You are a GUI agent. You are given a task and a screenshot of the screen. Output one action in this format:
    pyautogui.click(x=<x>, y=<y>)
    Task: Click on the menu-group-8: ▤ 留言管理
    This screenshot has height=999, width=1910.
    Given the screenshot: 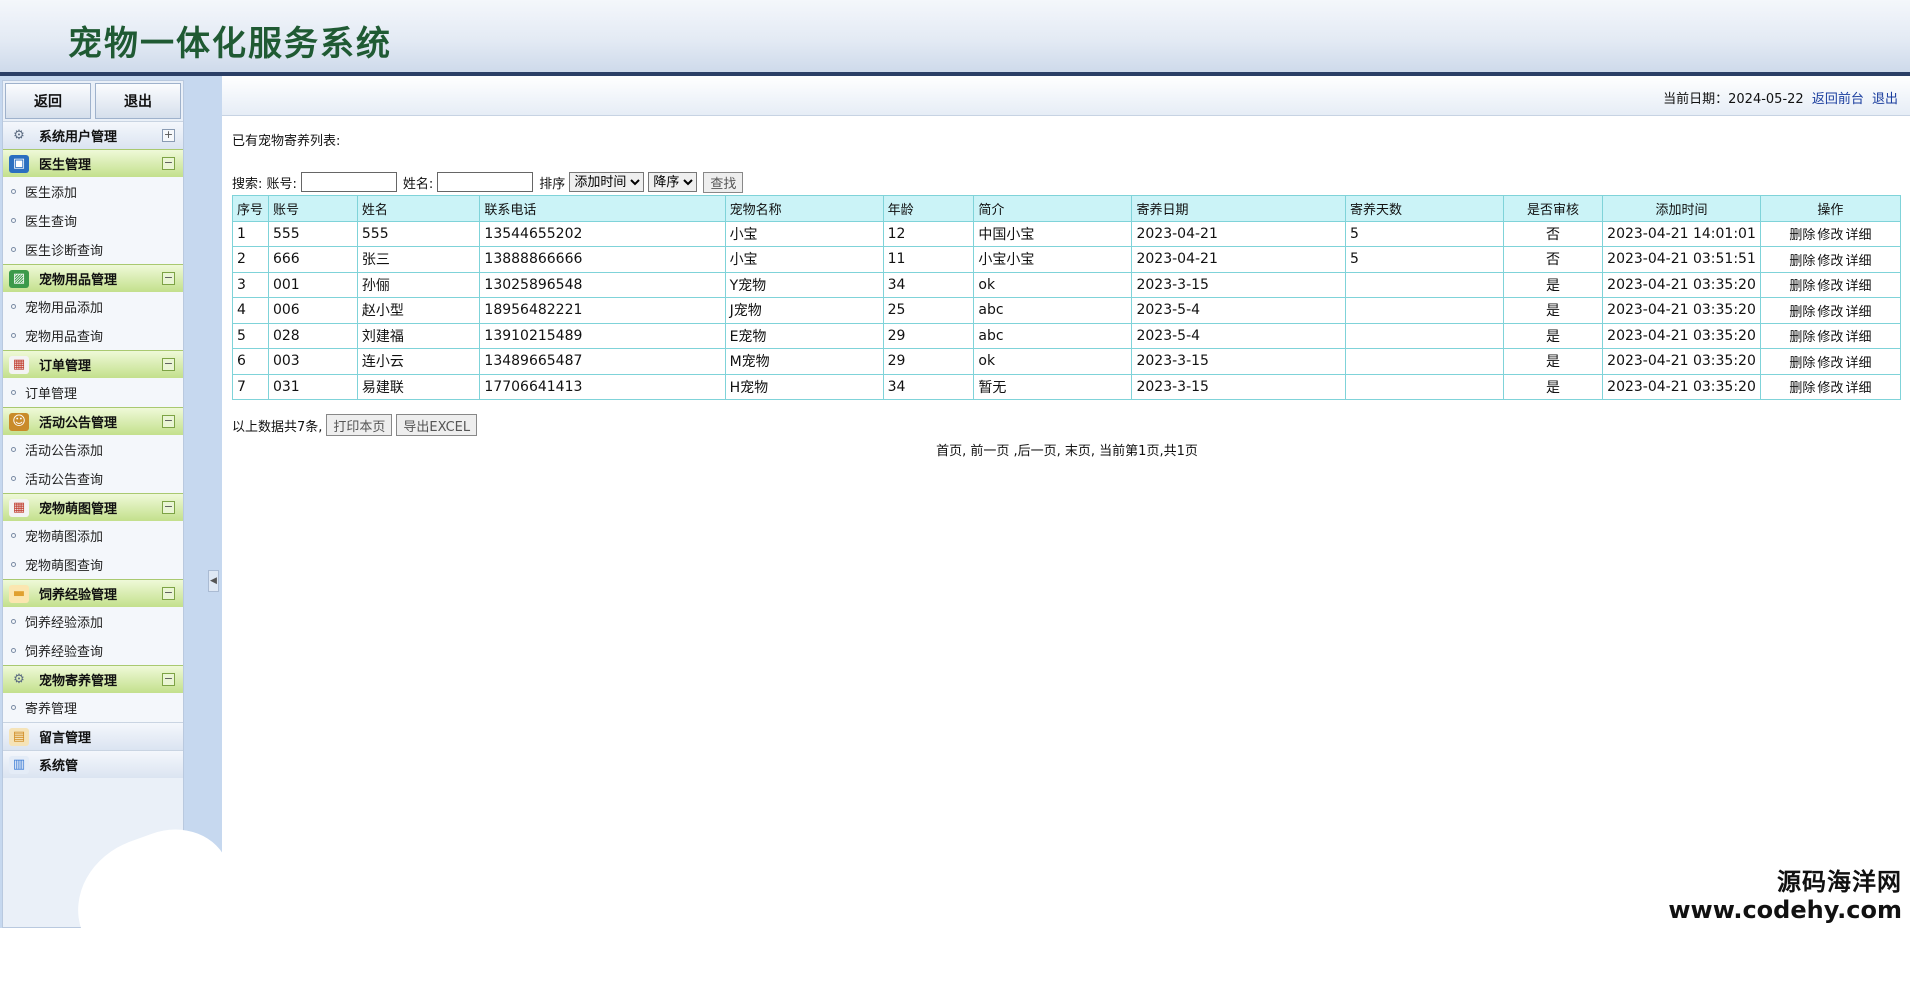 What is the action you would take?
    pyautogui.click(x=93, y=736)
    